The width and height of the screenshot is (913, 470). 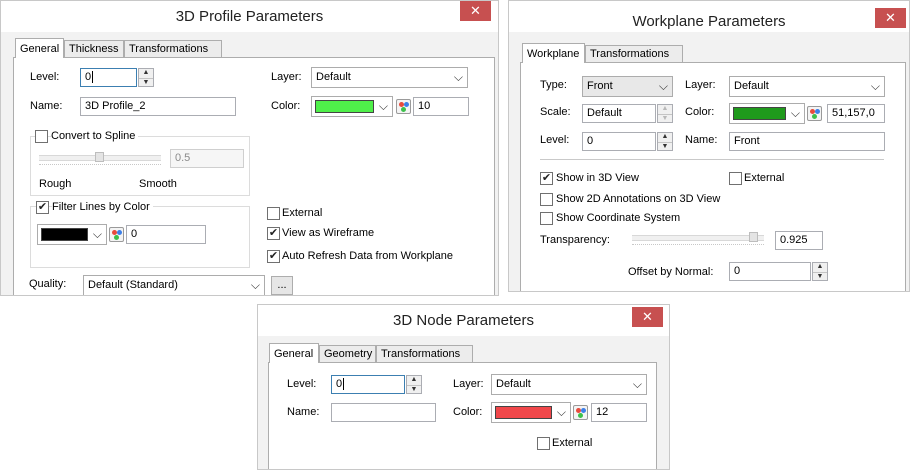 I want to click on color-index-field: 10, so click(x=441, y=106).